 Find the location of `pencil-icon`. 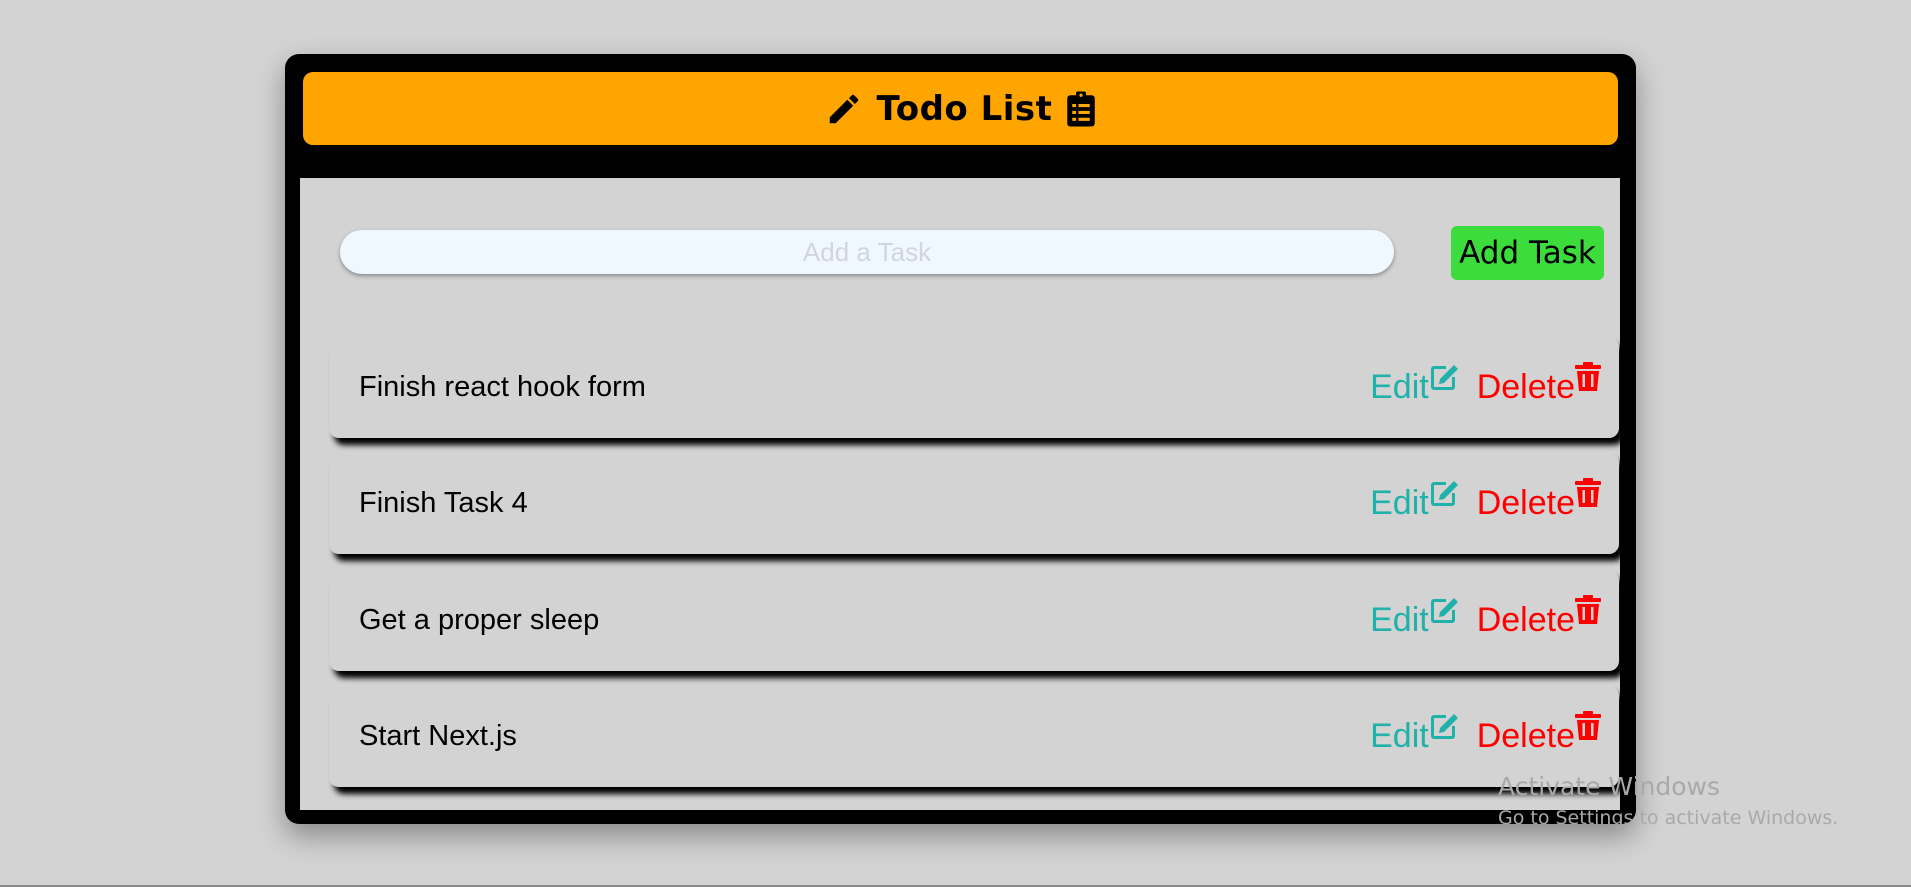

pencil-icon is located at coordinates (844, 109).